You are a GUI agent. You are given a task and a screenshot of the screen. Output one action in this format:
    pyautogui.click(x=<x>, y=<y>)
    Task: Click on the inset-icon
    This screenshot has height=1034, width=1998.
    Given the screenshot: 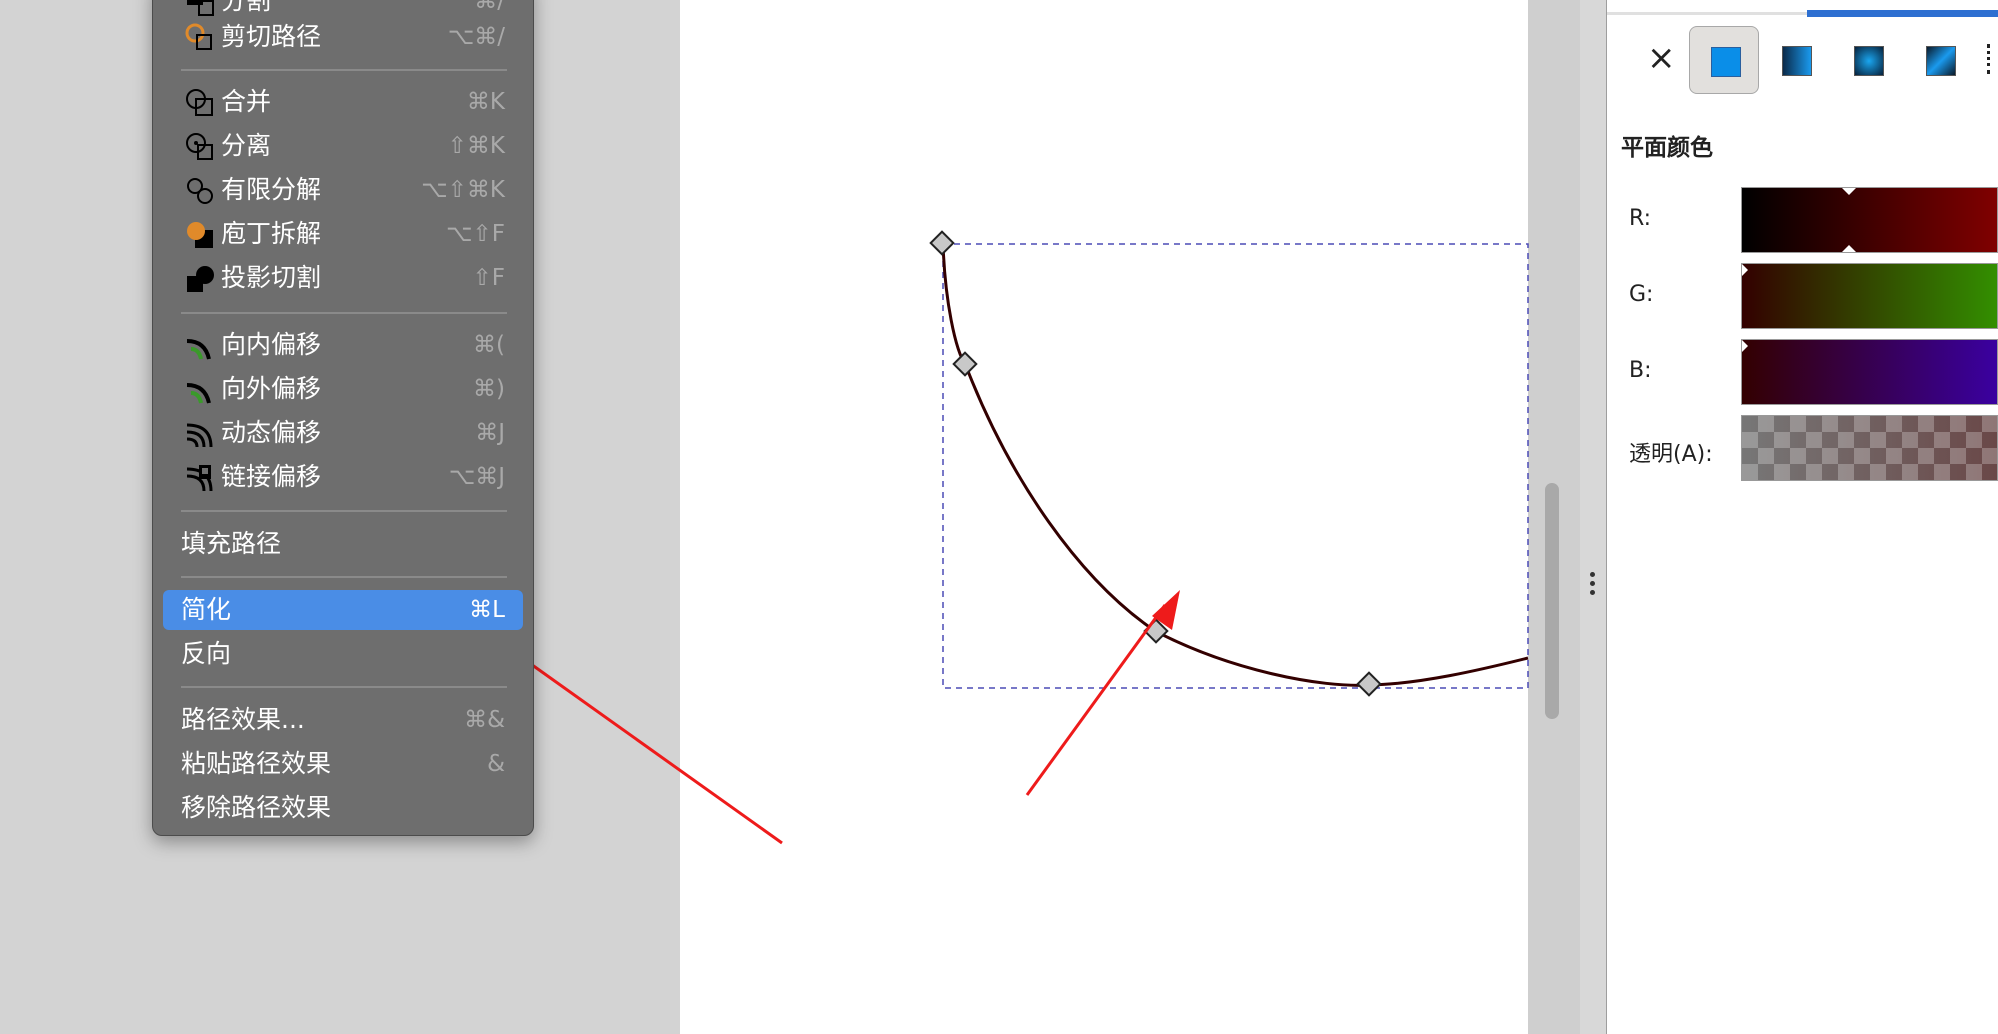 What is the action you would take?
    pyautogui.click(x=200, y=346)
    